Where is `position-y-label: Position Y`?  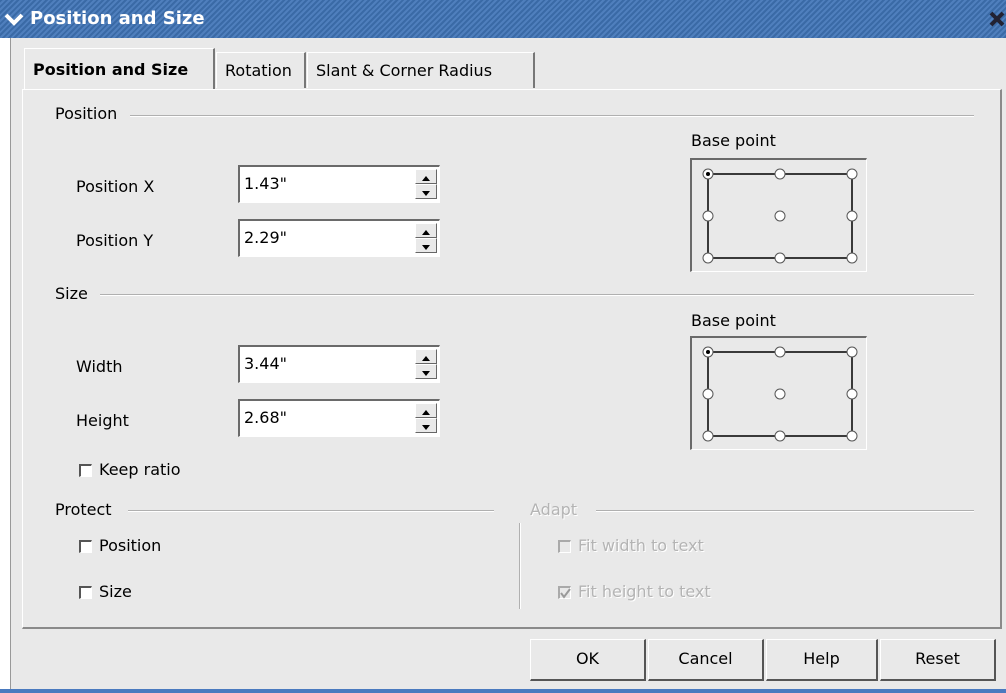 position-y-label: Position Y is located at coordinates (114, 240).